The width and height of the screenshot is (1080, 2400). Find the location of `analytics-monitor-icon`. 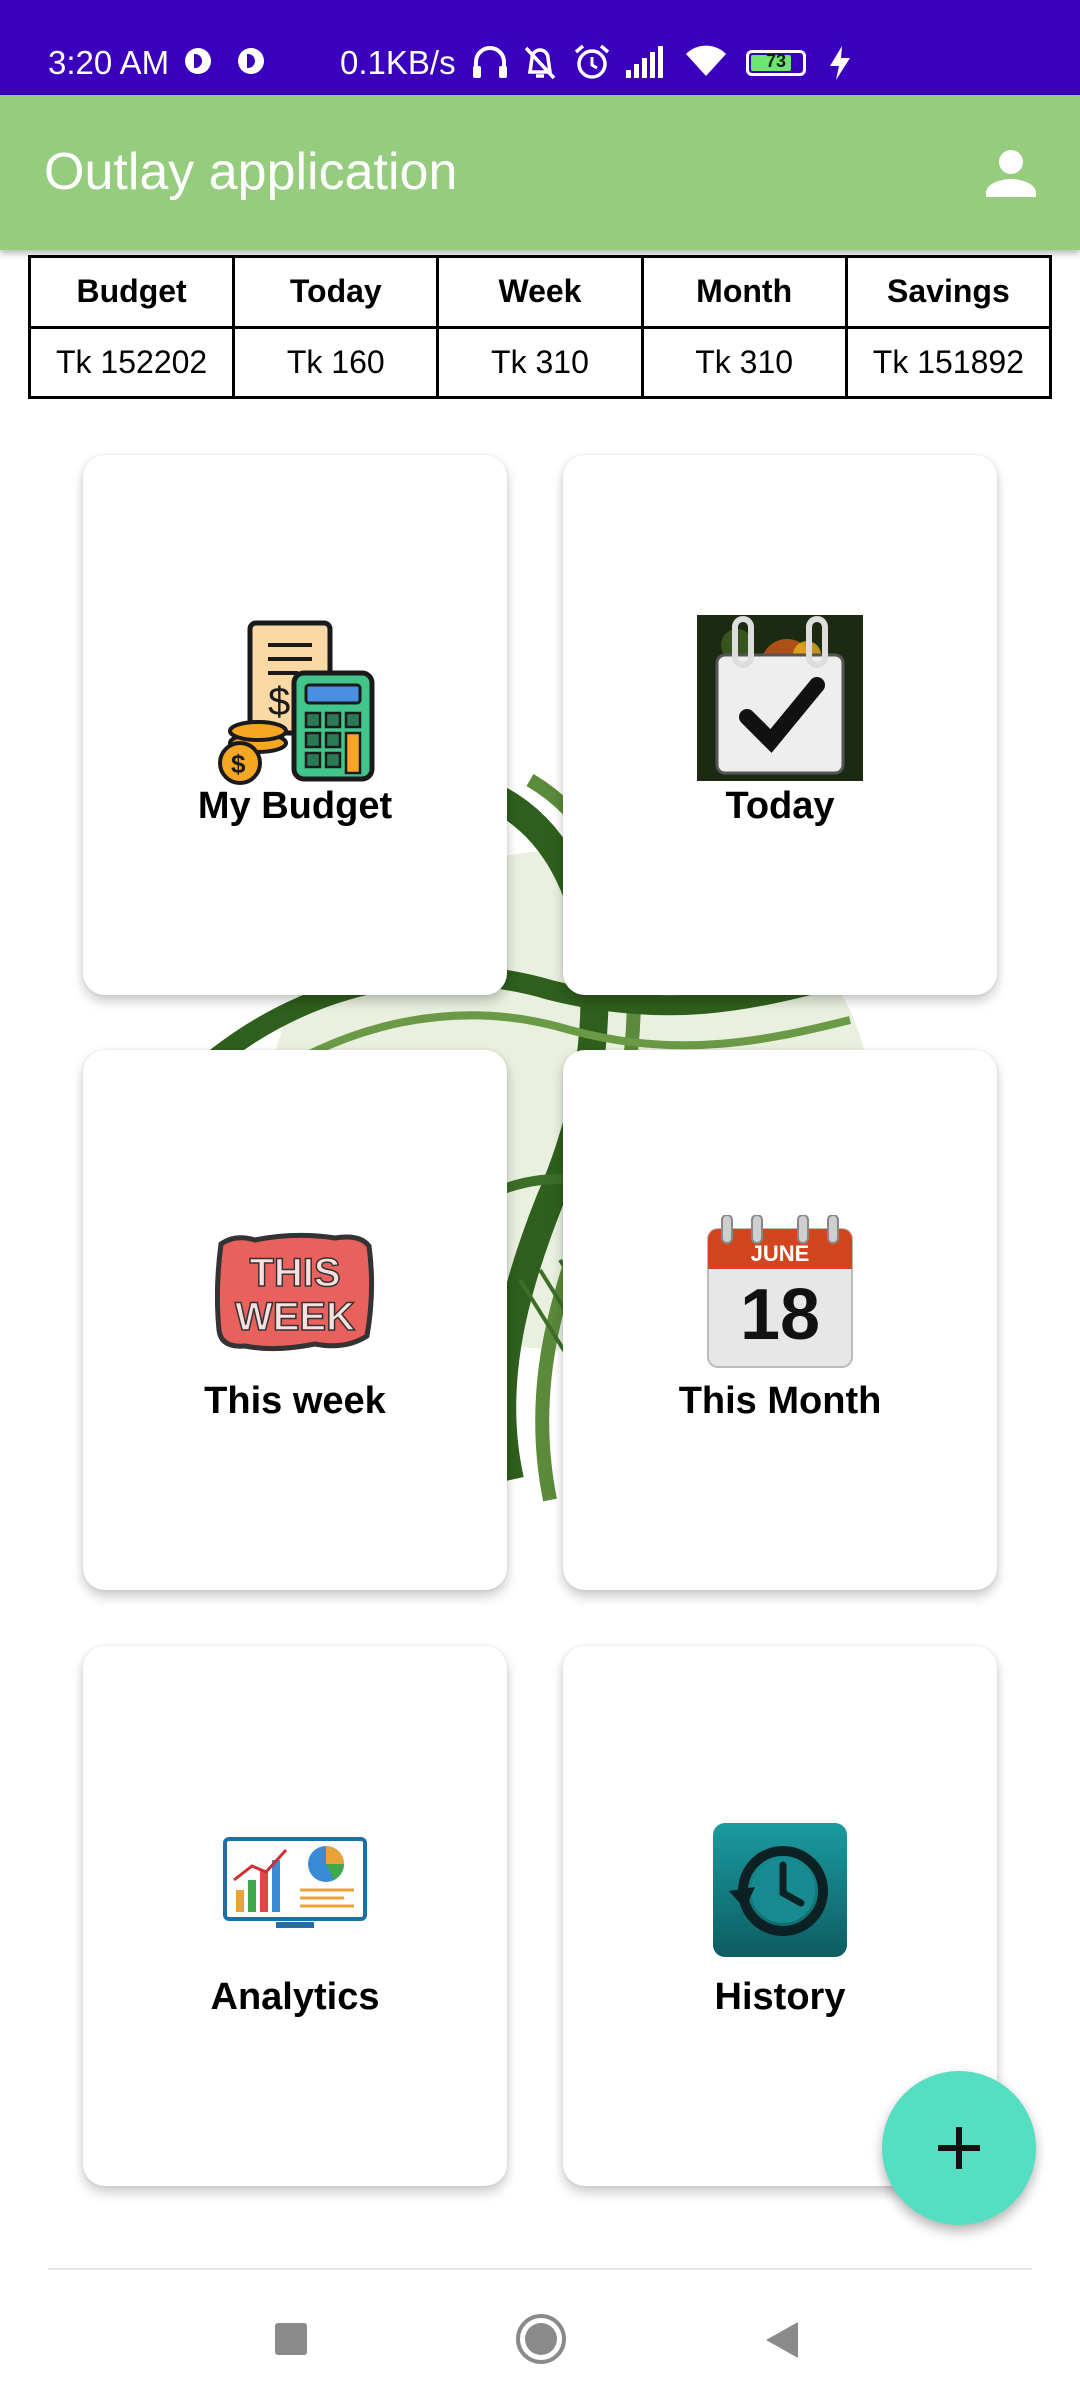

analytics-monitor-icon is located at coordinates (295, 1882).